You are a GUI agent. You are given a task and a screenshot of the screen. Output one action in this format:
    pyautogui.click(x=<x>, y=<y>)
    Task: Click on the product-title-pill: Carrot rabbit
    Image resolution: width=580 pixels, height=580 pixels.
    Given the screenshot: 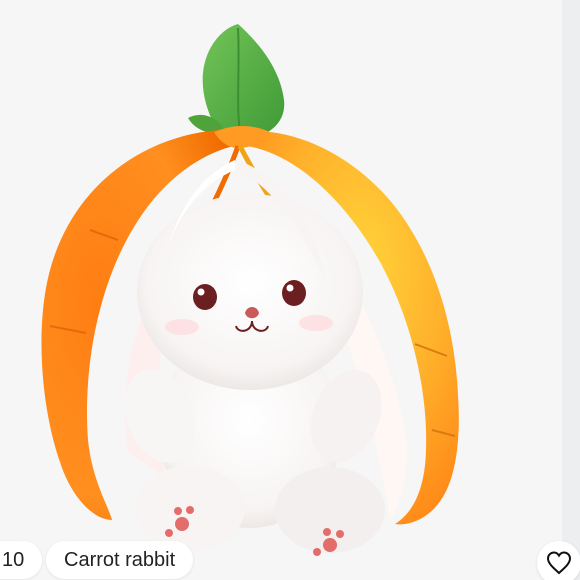 What is the action you would take?
    pyautogui.click(x=120, y=560)
    